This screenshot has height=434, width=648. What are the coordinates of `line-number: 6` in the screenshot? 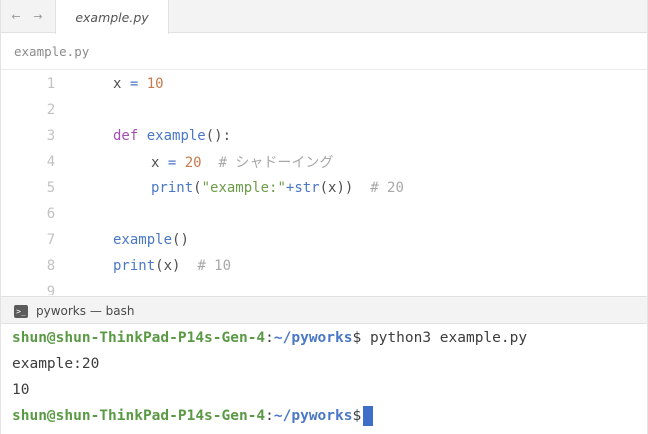 It's located at (51, 214).